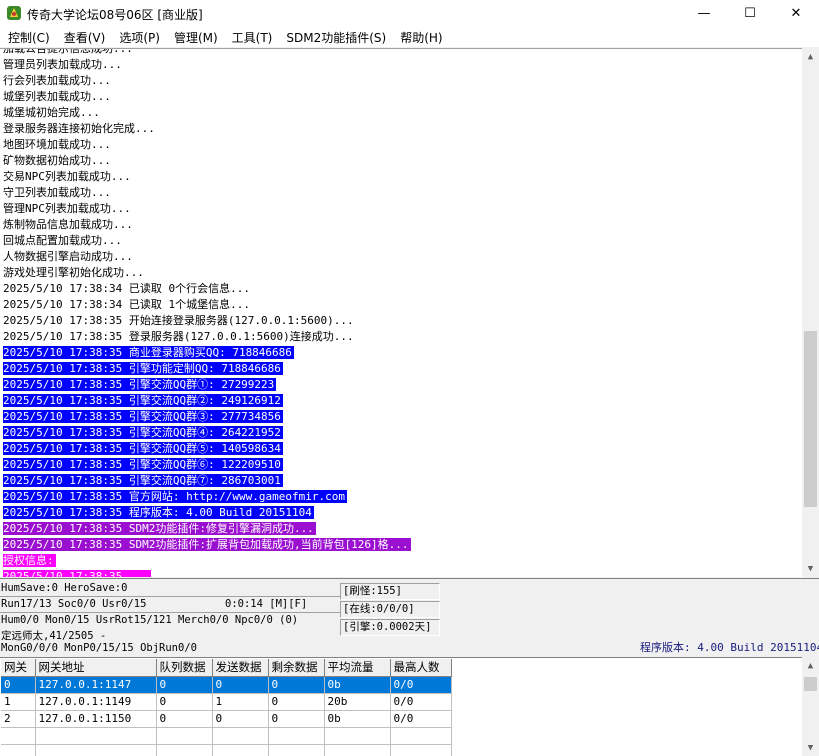 The width and height of the screenshot is (819, 756). Describe the element at coordinates (252, 37) in the screenshot. I see `menu-tools: 工具(T)` at that location.